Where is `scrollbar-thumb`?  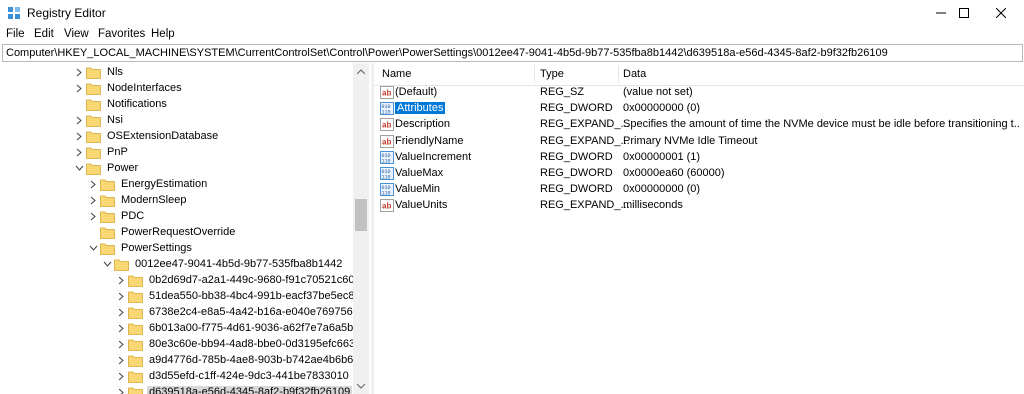
scrollbar-thumb is located at coordinates (361, 215).